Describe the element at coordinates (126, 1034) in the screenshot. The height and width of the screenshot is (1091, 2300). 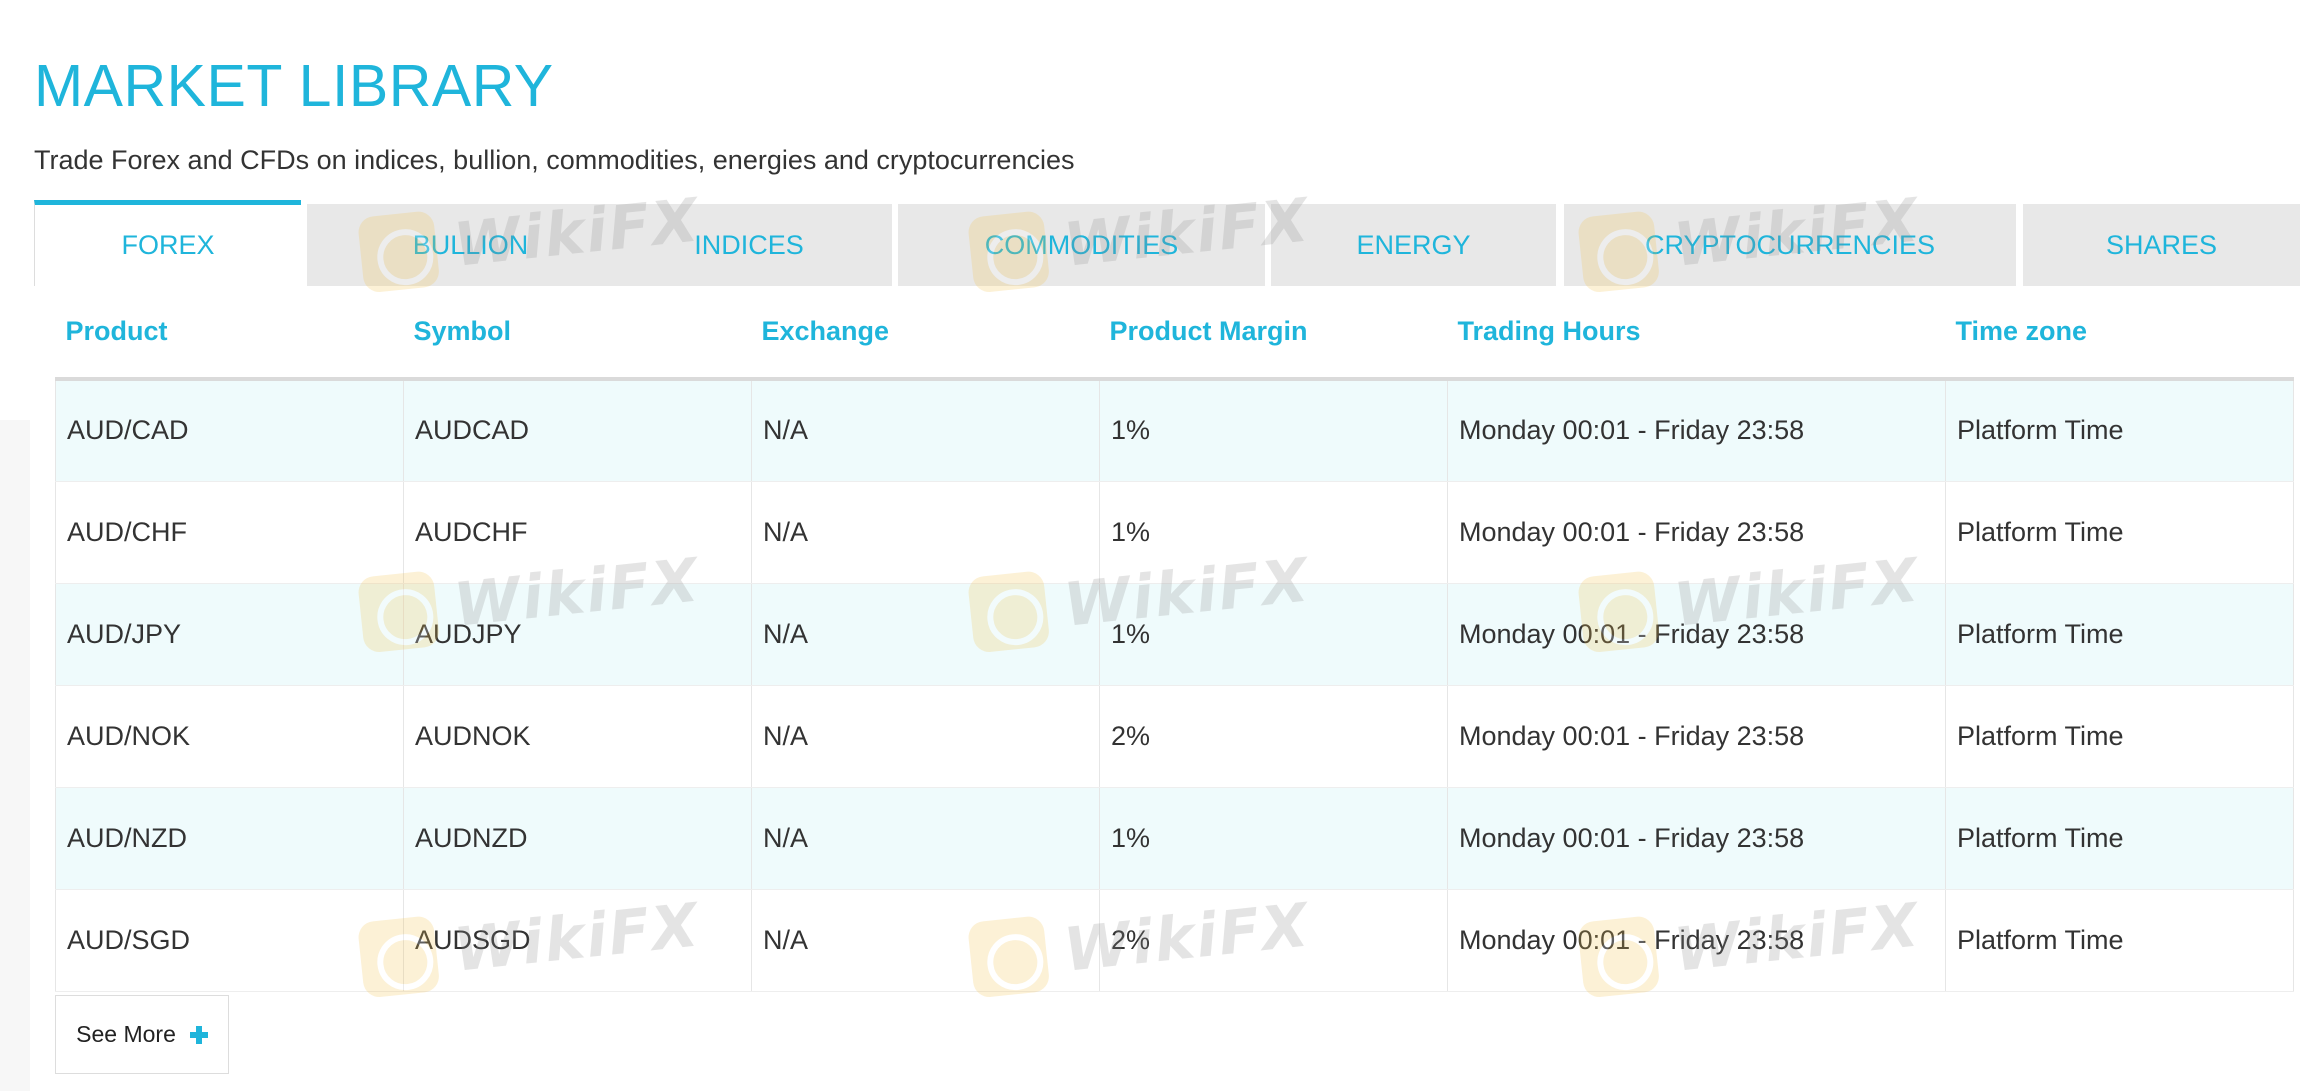
I see `see-more-label: See More` at that location.